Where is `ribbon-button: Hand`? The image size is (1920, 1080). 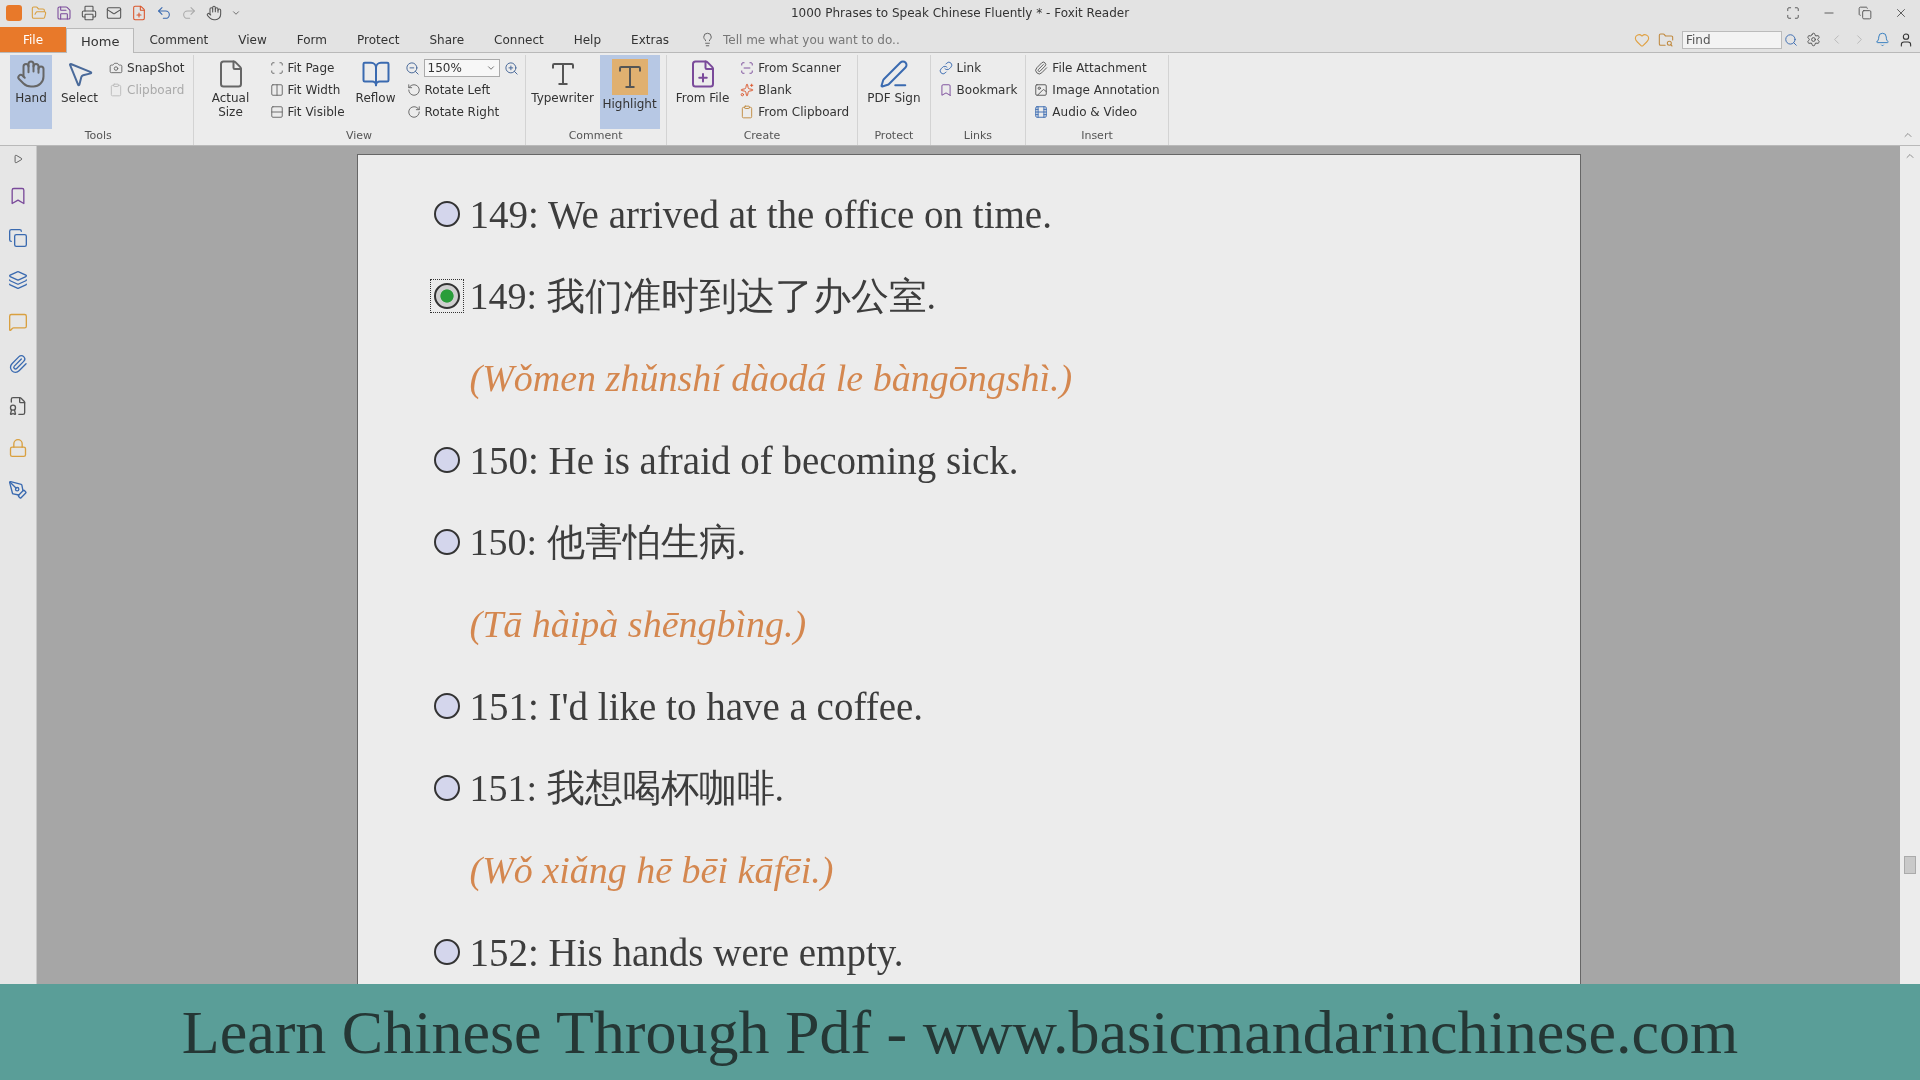
ribbon-button: Hand is located at coordinates (31, 92).